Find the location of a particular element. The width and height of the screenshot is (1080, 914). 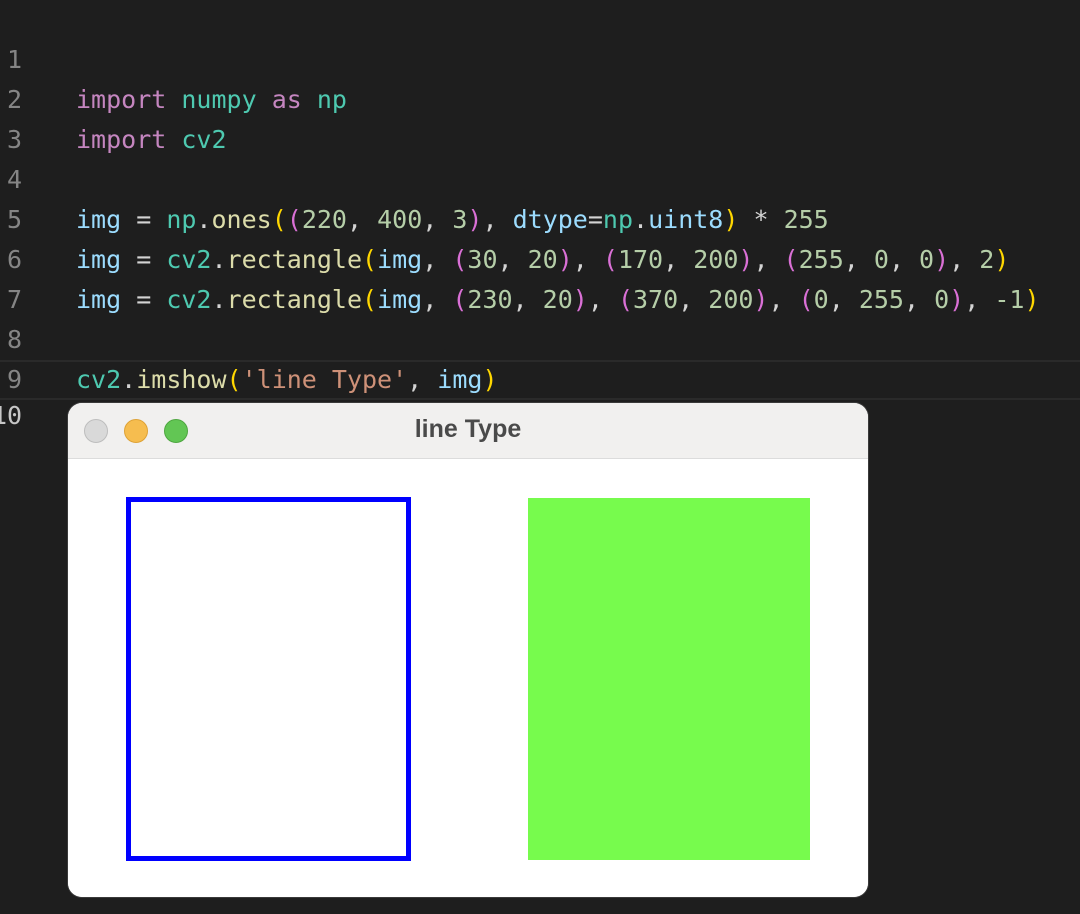

code-line-8: 8 cv2.imshow('line Type', img) is located at coordinates (540, 337).